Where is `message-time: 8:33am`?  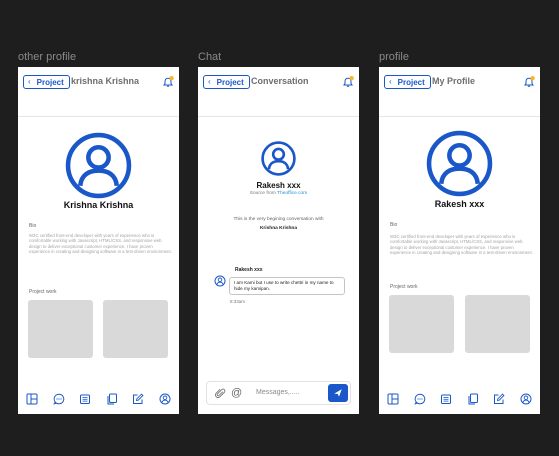 message-time: 8:33am is located at coordinates (238, 301).